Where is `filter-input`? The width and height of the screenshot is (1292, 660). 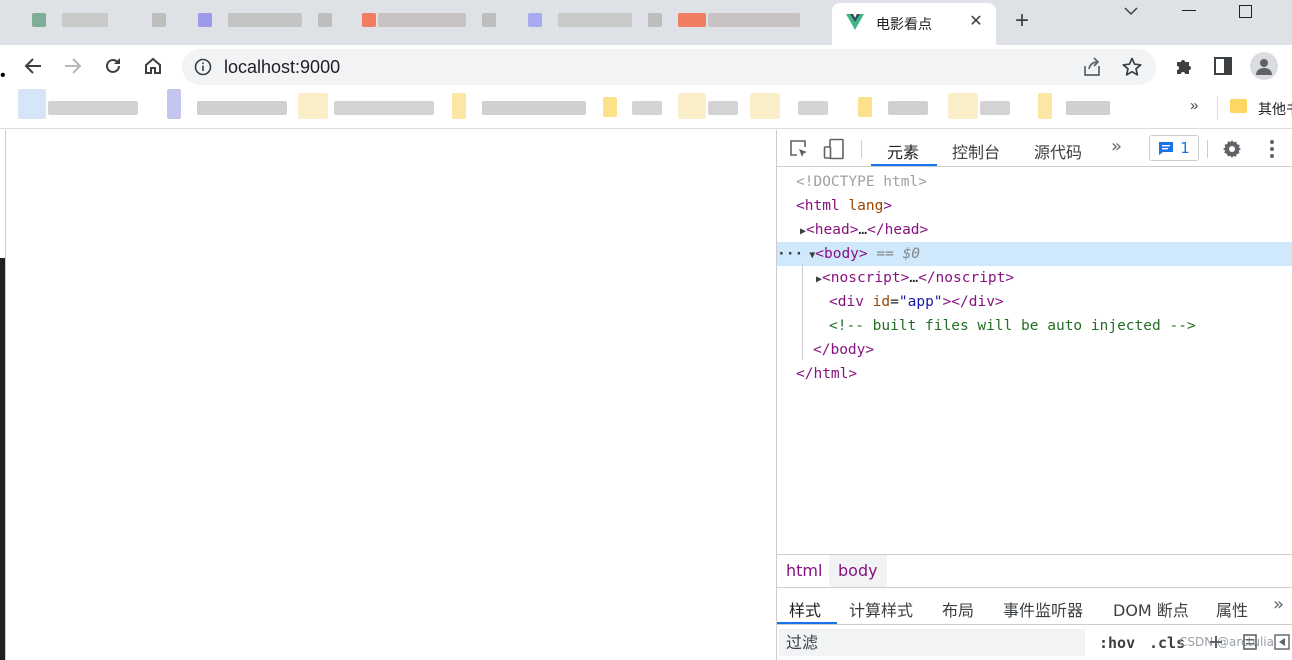 filter-input is located at coordinates (932, 642).